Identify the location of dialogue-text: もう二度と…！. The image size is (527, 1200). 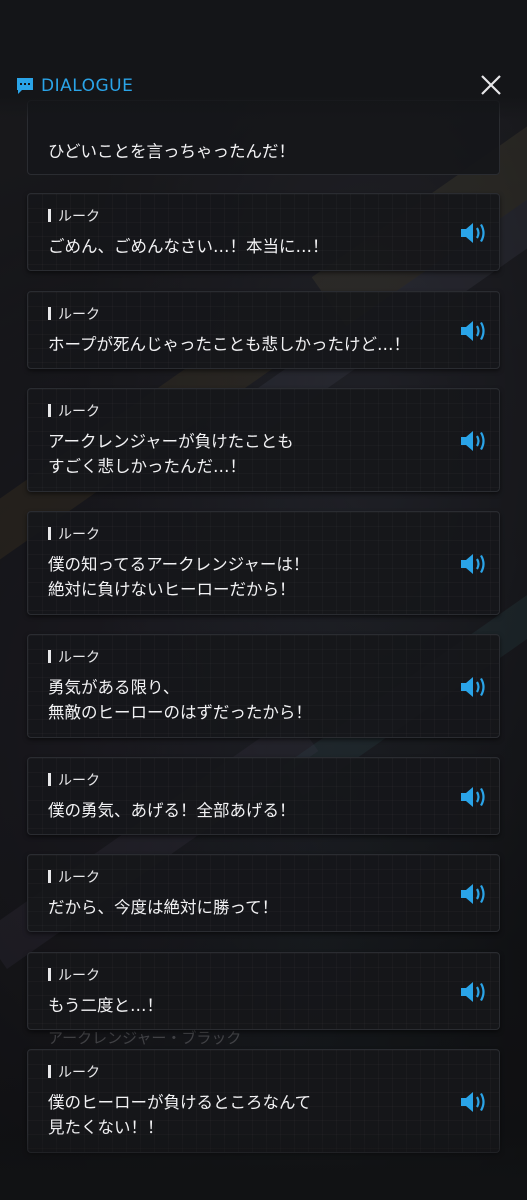
(106, 1005).